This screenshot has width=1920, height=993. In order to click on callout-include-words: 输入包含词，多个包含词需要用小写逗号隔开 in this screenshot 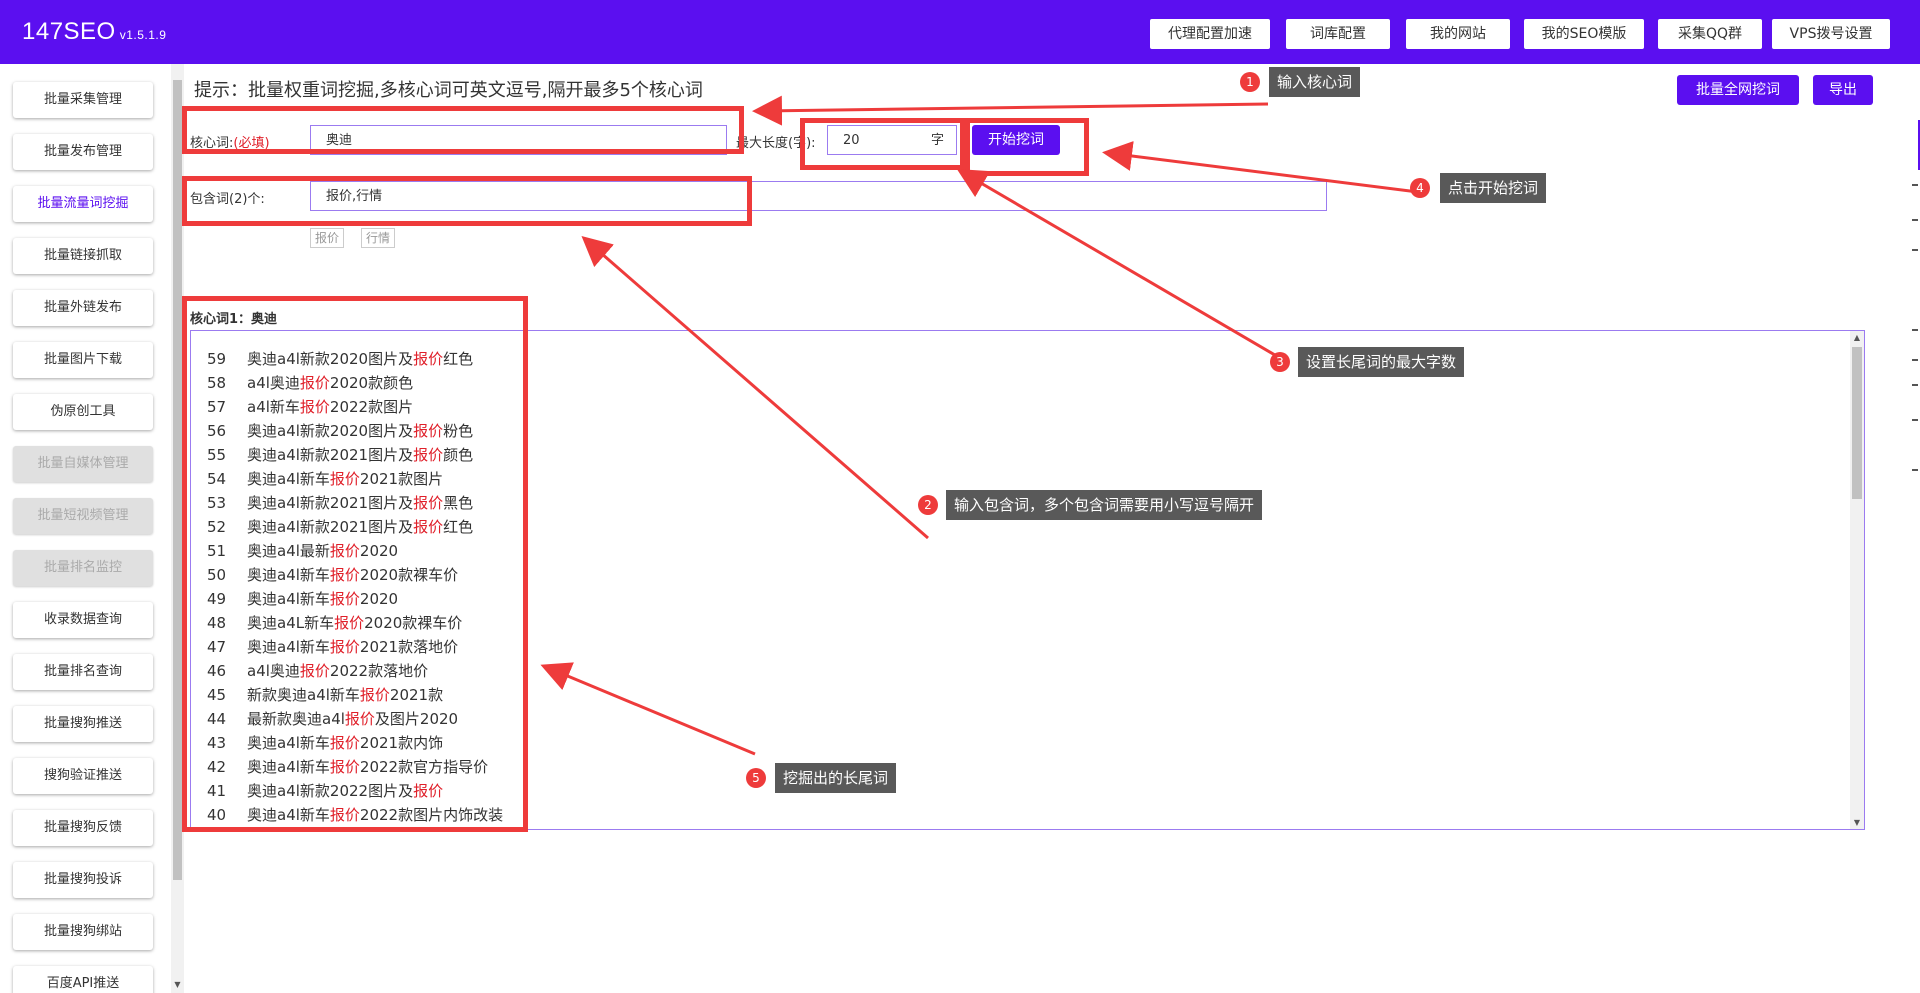, I will do `click(1104, 505)`.